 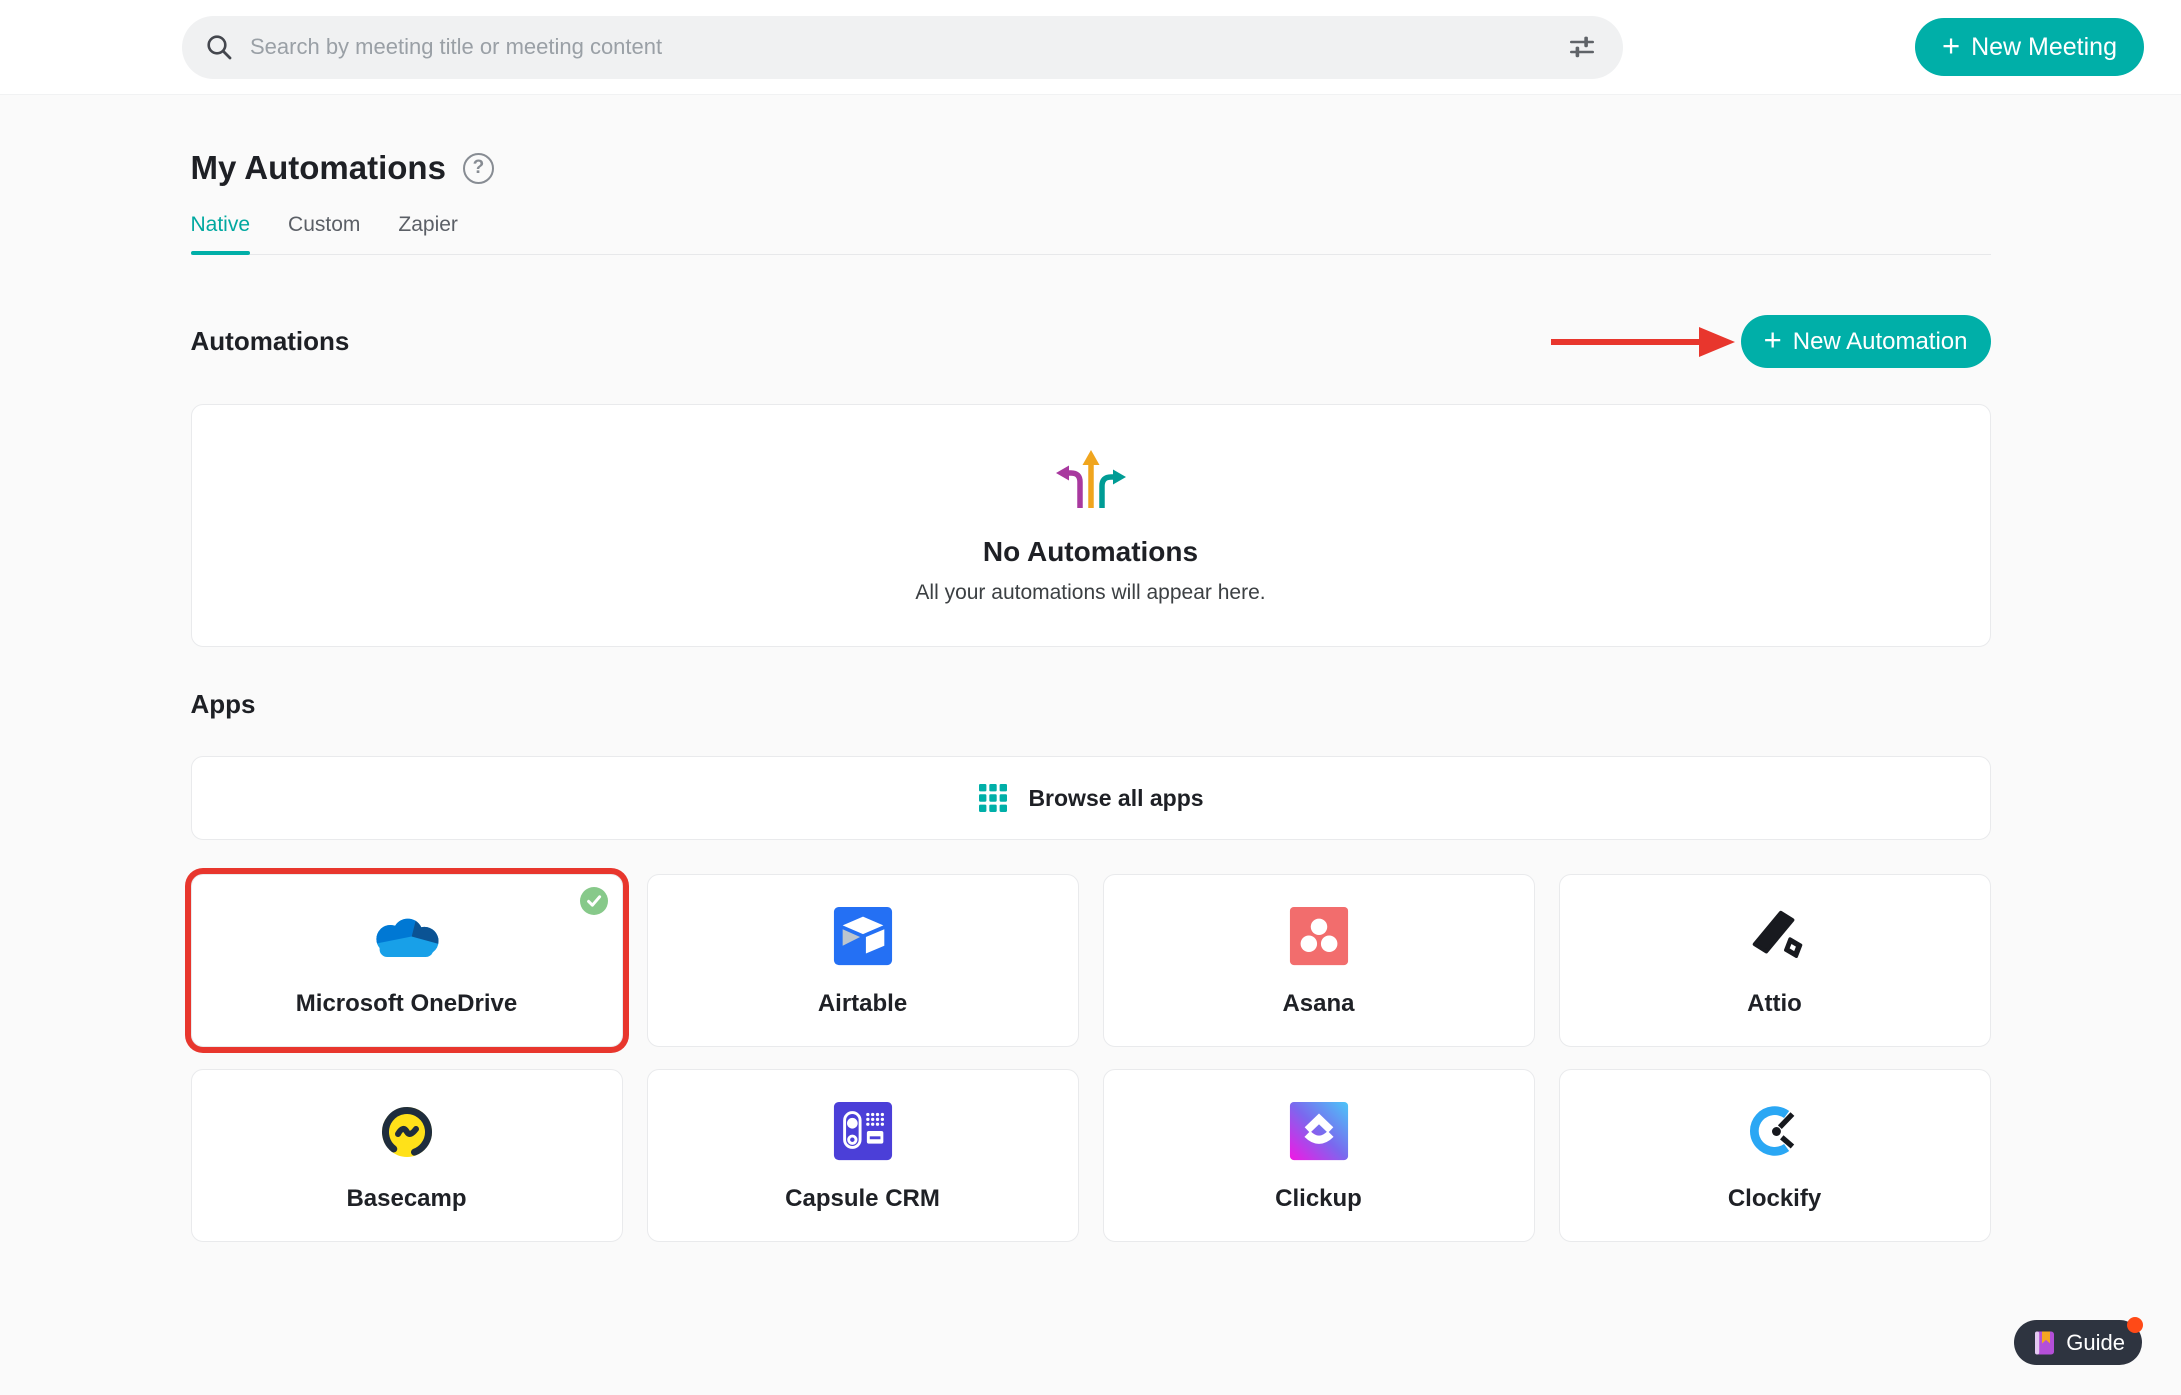 I want to click on app-card-label: Clickup, so click(x=1318, y=1198).